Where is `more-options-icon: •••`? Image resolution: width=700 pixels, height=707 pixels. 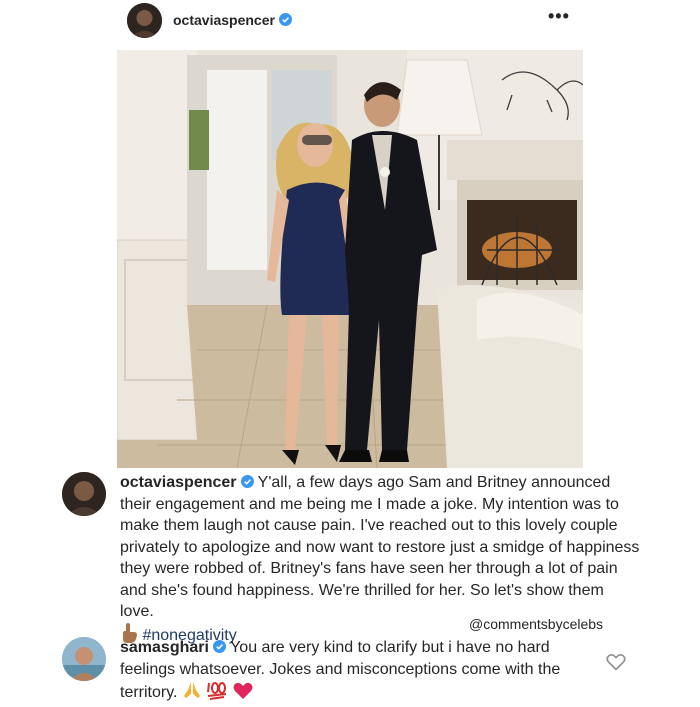 more-options-icon: ••• is located at coordinates (559, 16).